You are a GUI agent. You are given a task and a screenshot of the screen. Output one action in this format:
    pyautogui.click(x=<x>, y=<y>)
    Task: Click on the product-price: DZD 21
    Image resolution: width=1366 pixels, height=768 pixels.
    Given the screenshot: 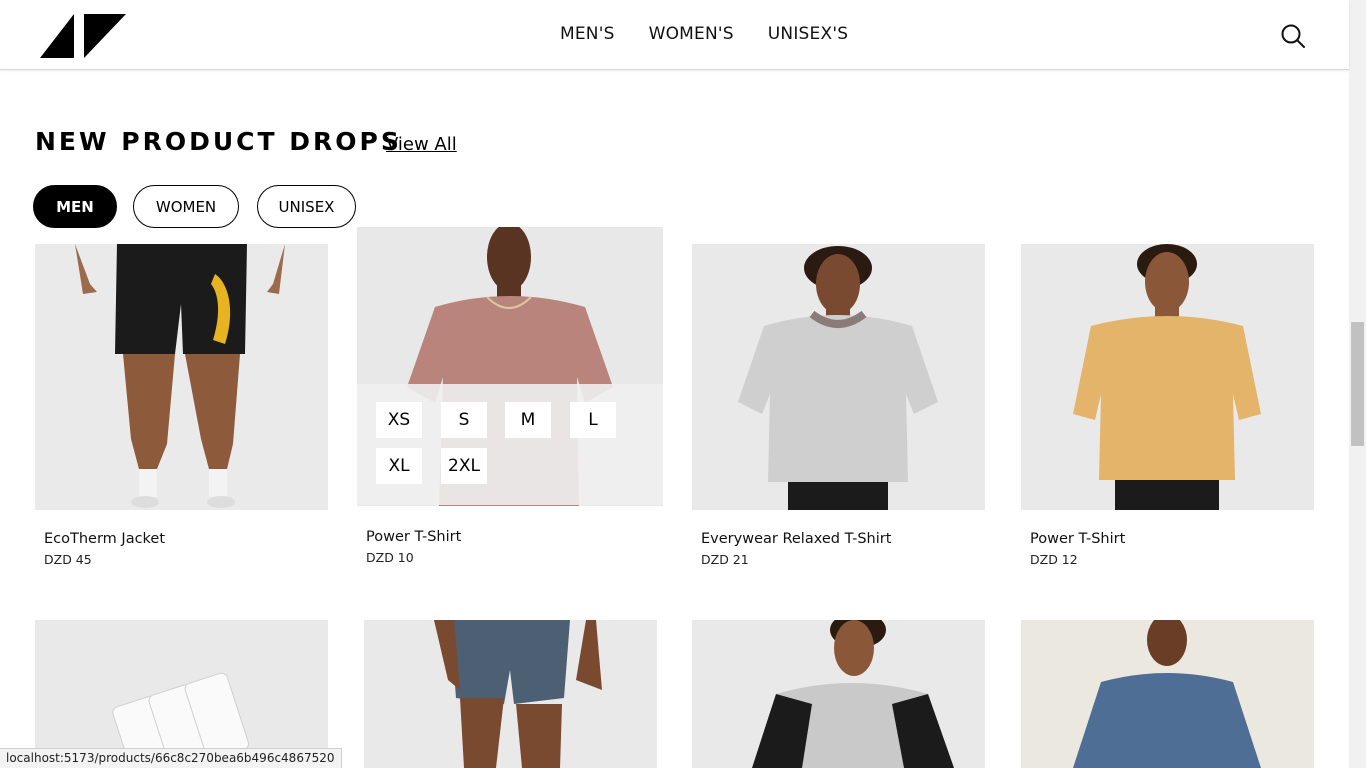 What is the action you would take?
    pyautogui.click(x=725, y=559)
    